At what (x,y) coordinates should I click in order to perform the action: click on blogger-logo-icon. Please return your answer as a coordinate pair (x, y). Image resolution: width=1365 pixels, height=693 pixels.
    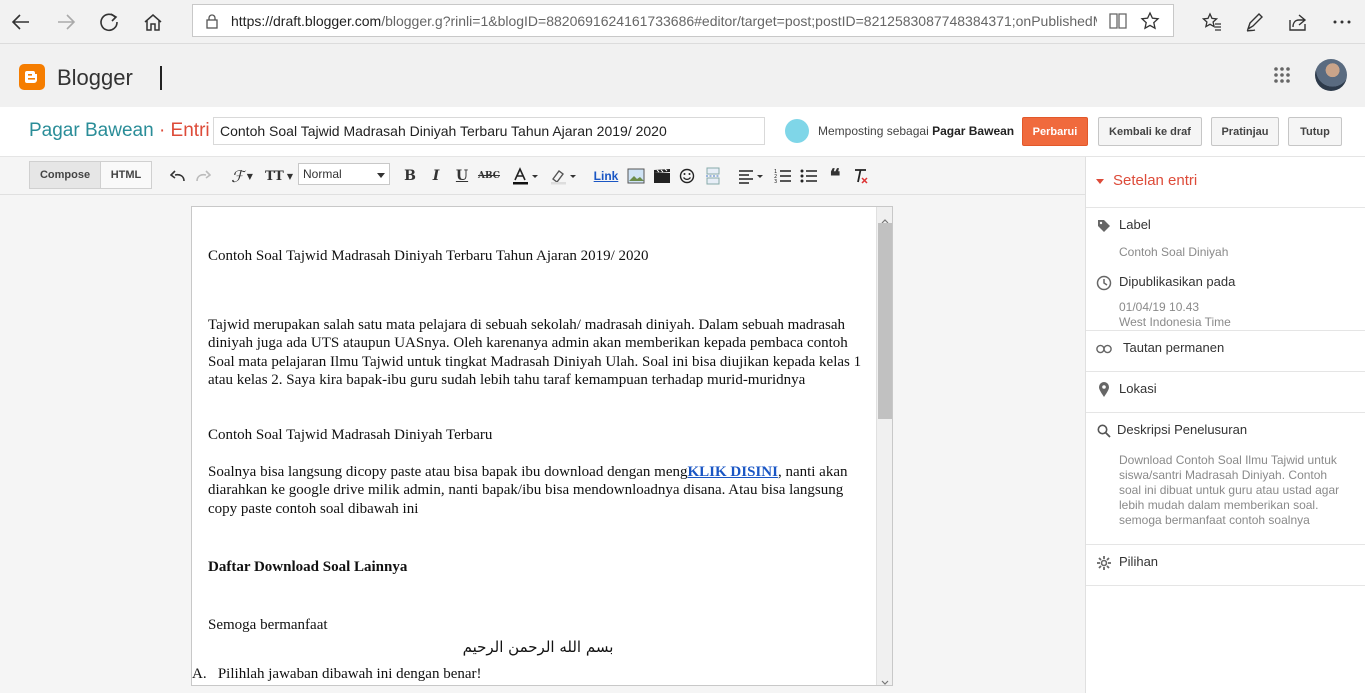
    Looking at the image, I should click on (32, 77).